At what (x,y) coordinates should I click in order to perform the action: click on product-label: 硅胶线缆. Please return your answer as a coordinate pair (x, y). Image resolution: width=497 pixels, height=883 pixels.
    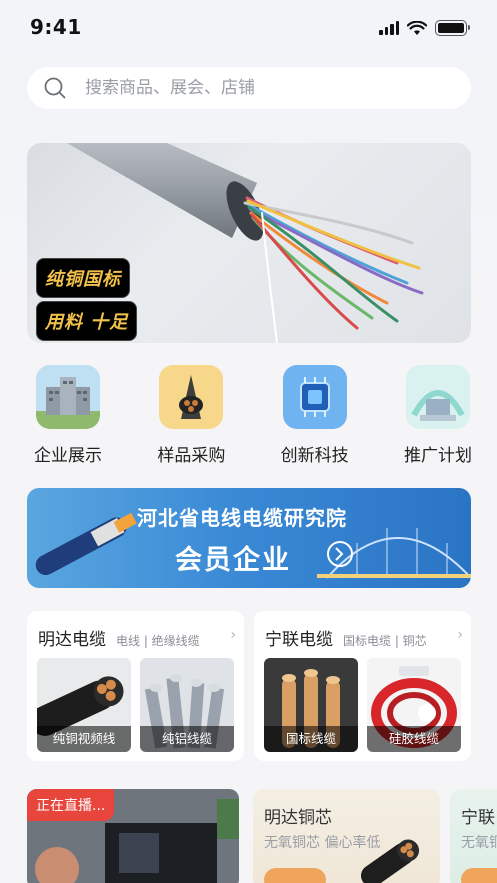
    Looking at the image, I should click on (414, 739).